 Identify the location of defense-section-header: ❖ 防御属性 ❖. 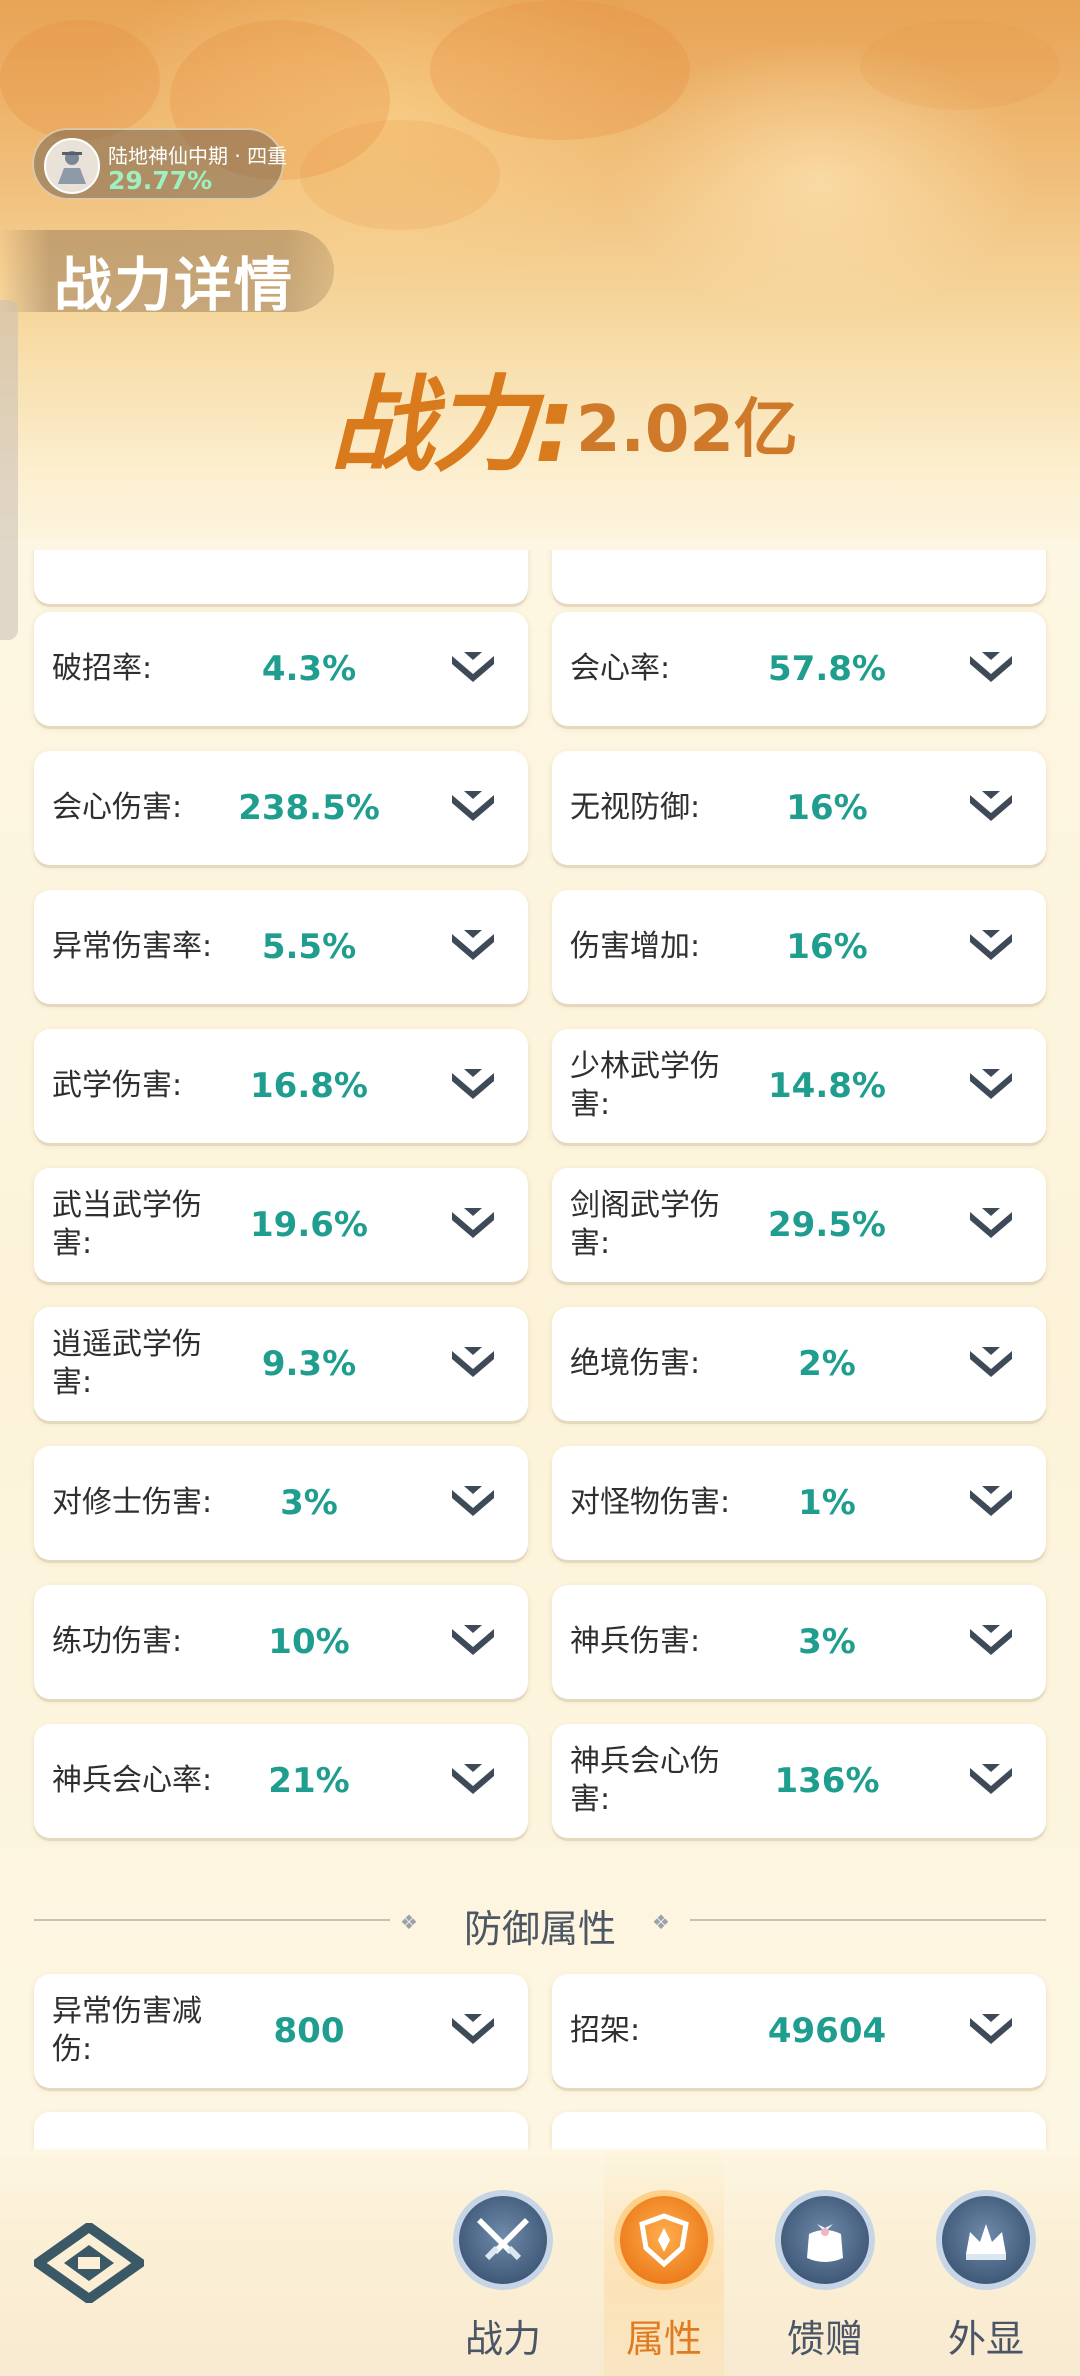
(540, 1920).